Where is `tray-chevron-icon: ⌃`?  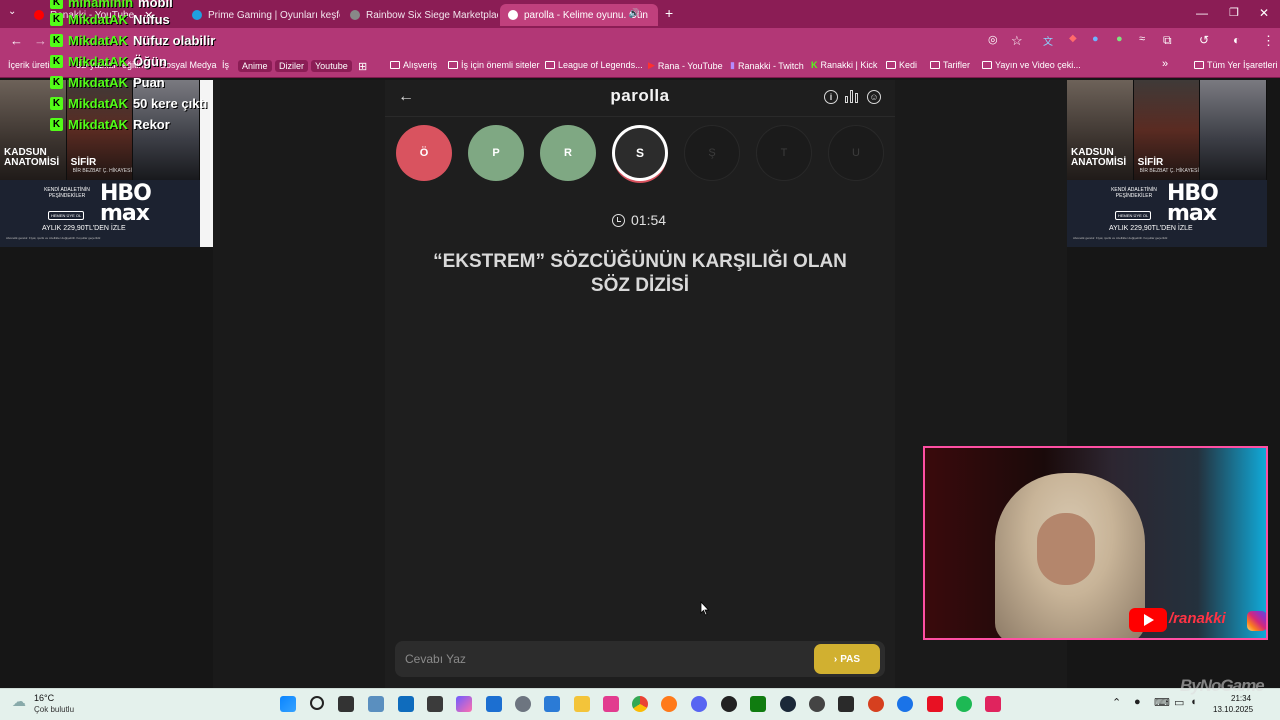 tray-chevron-icon: ⌃ is located at coordinates (1116, 702).